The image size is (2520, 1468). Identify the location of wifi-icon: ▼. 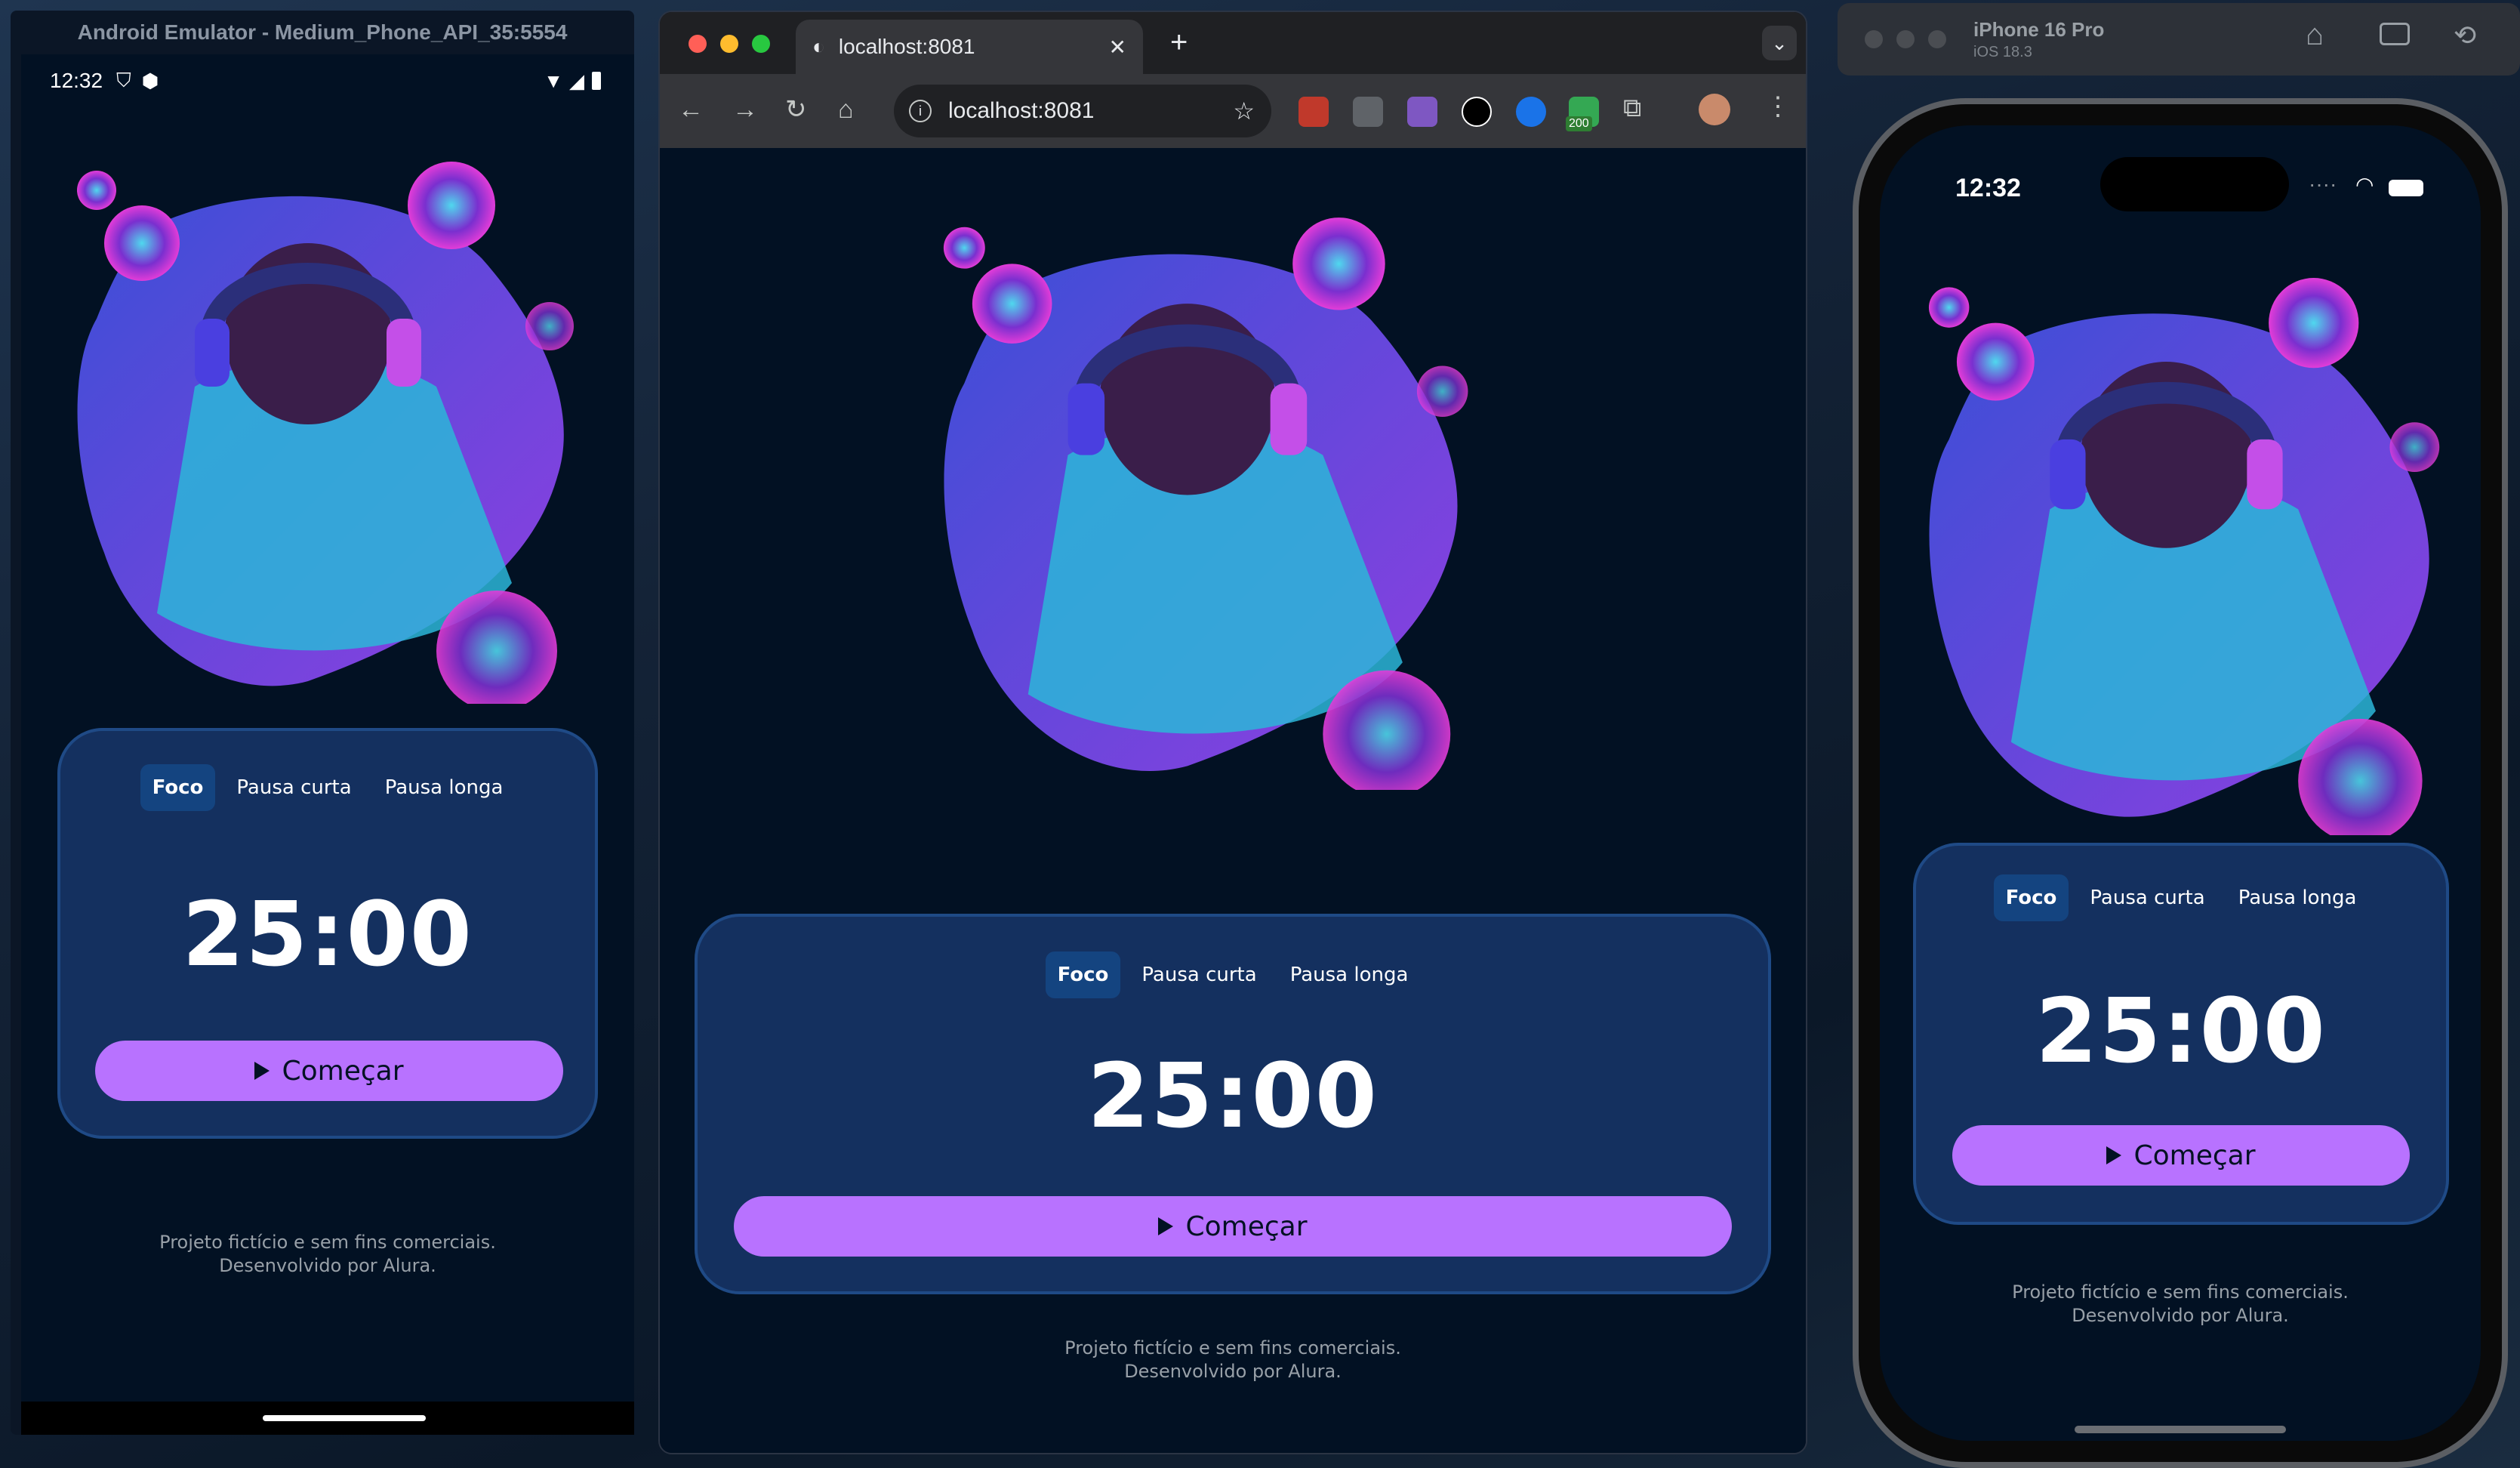
(553, 80).